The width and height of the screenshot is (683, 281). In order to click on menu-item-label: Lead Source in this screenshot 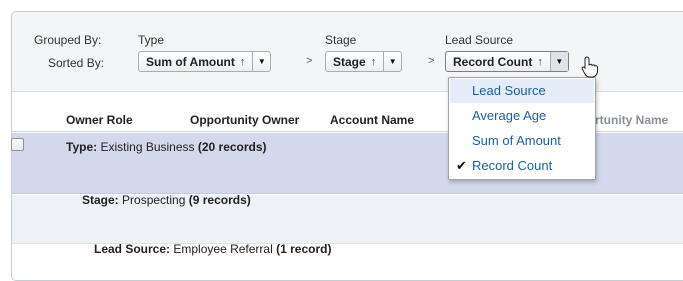, I will do `click(509, 90)`.